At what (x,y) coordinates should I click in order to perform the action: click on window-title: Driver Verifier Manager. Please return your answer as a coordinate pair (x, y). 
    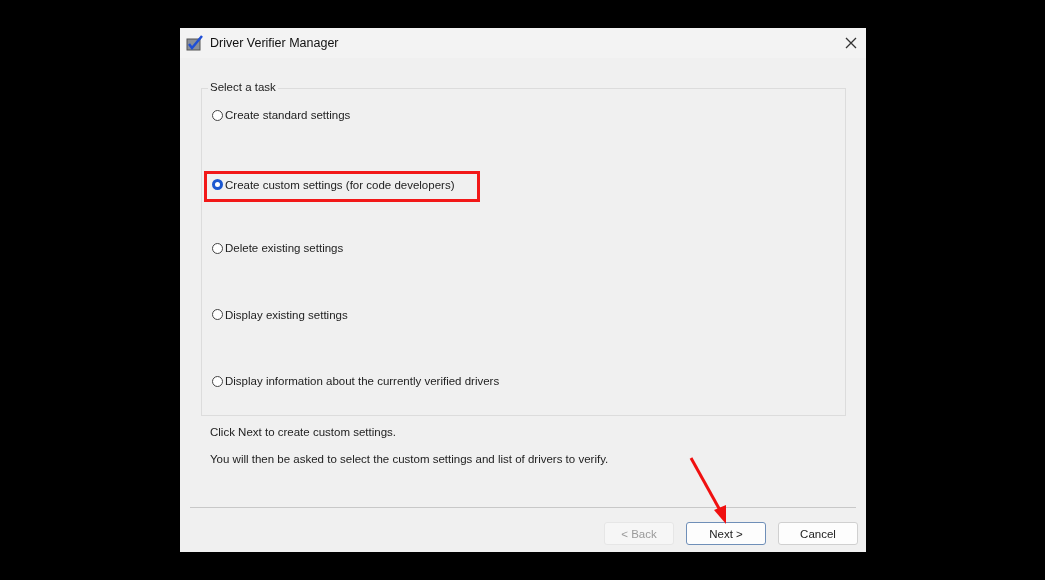
    Looking at the image, I should click on (275, 43).